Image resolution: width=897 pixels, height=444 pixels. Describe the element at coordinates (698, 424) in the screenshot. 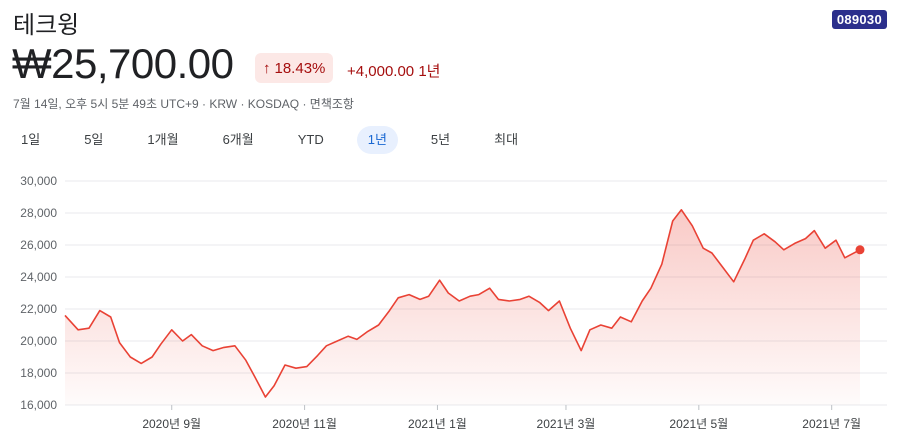

I see `x-tick-label: 2021년 5월` at that location.